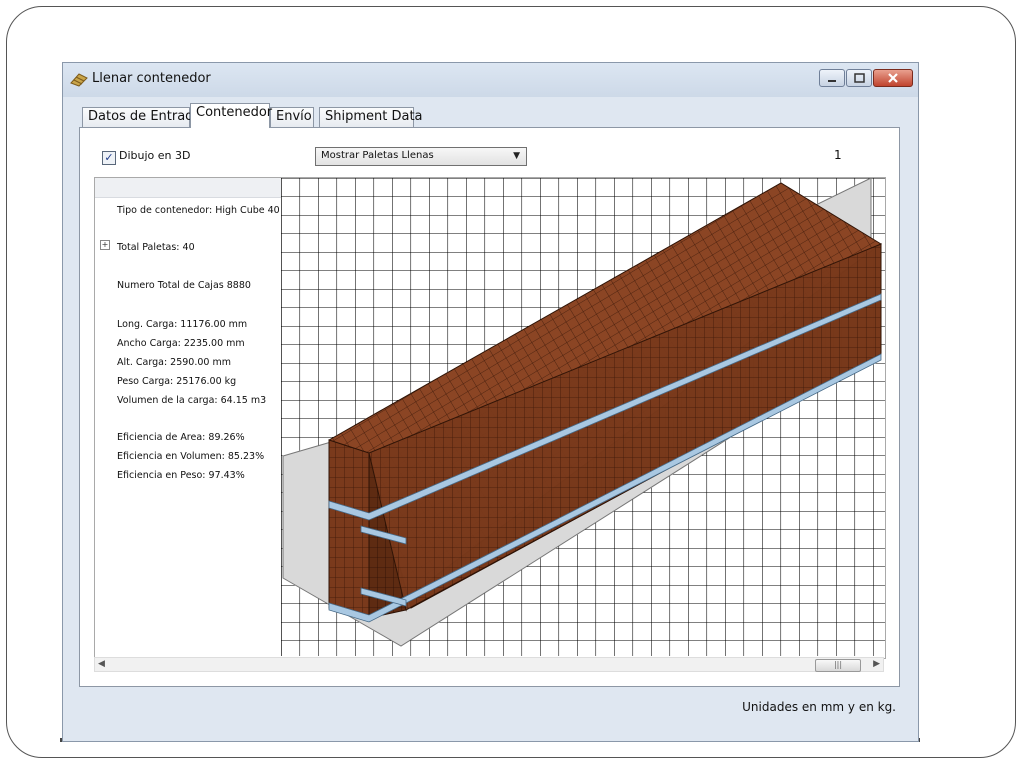  Describe the element at coordinates (377, 155) in the screenshot. I see `display-mode-value: Mostrar Paletas Llenas` at that location.